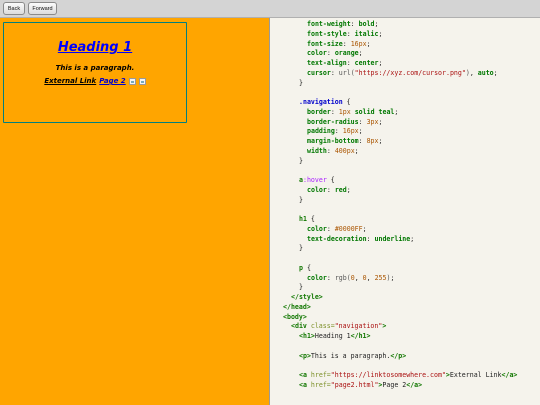 The width and height of the screenshot is (540, 405). I want to click on forward-button: Forward, so click(42, 8).